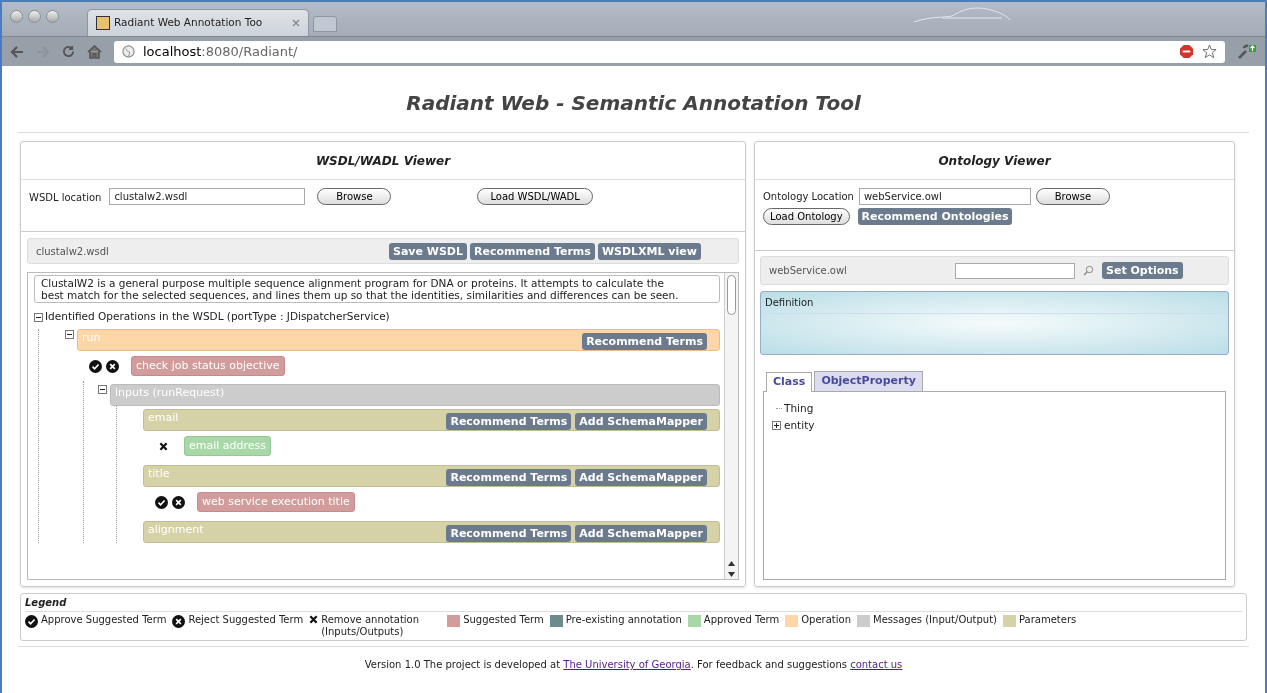  What do you see at coordinates (65, 198) in the screenshot?
I see `field-label: WSDL location` at bounding box center [65, 198].